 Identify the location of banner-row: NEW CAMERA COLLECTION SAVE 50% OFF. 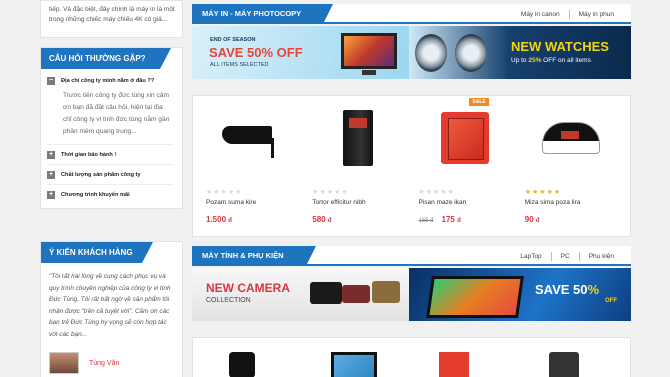
(411, 294).